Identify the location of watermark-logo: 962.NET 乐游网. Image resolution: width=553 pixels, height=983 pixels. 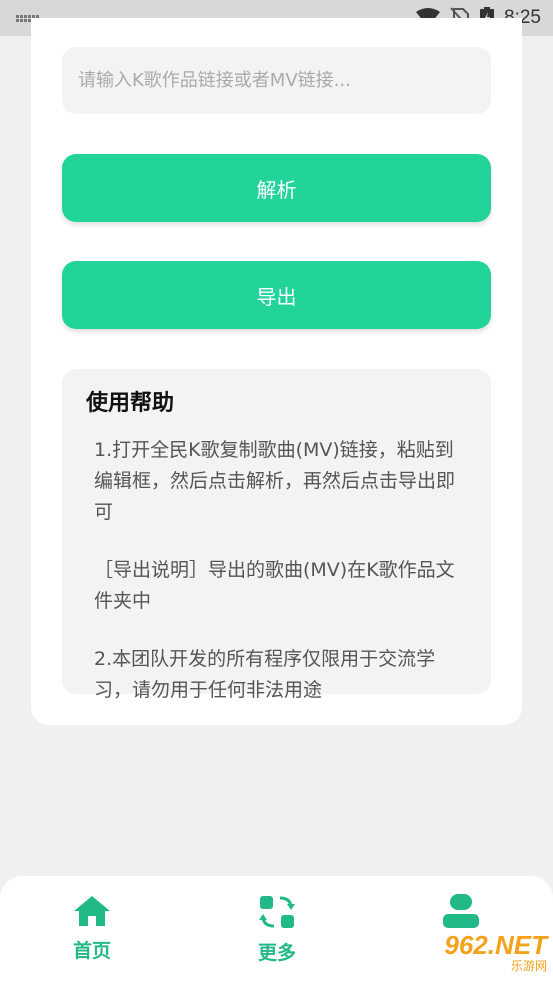
(483, 955).